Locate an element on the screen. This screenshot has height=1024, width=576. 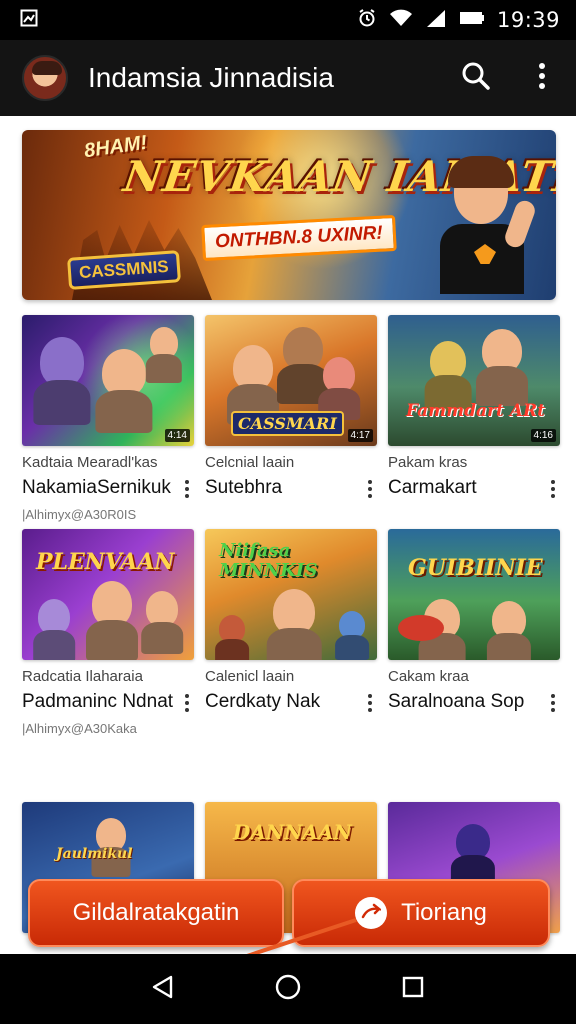
thumbnail-text: Fammdart ARt is located at coordinates (475, 411).